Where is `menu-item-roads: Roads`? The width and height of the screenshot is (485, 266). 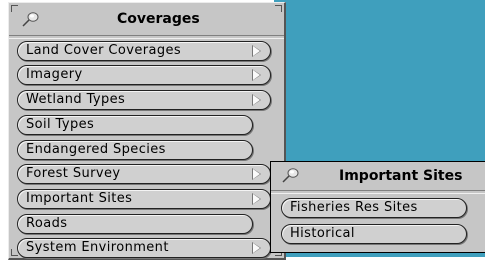
menu-item-roads: Roads is located at coordinates (135, 224).